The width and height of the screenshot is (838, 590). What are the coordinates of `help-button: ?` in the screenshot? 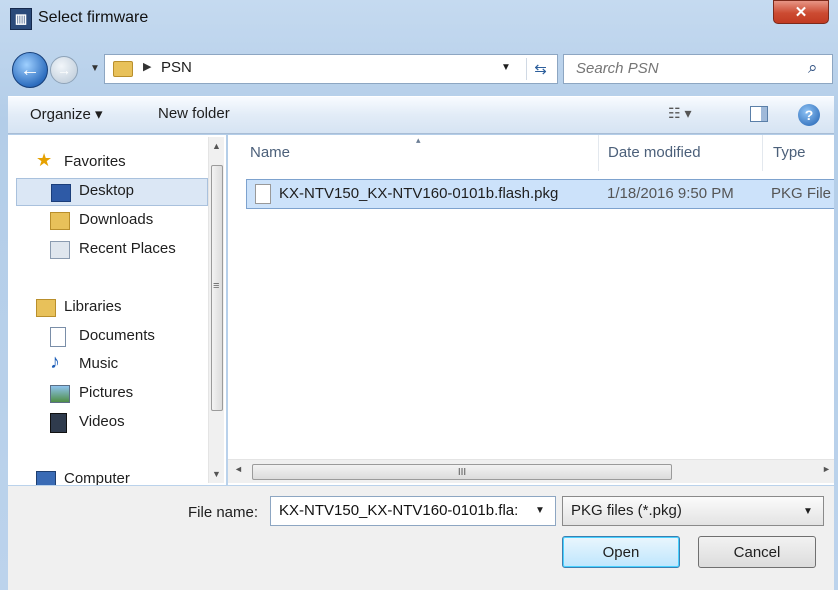 It's located at (809, 115).